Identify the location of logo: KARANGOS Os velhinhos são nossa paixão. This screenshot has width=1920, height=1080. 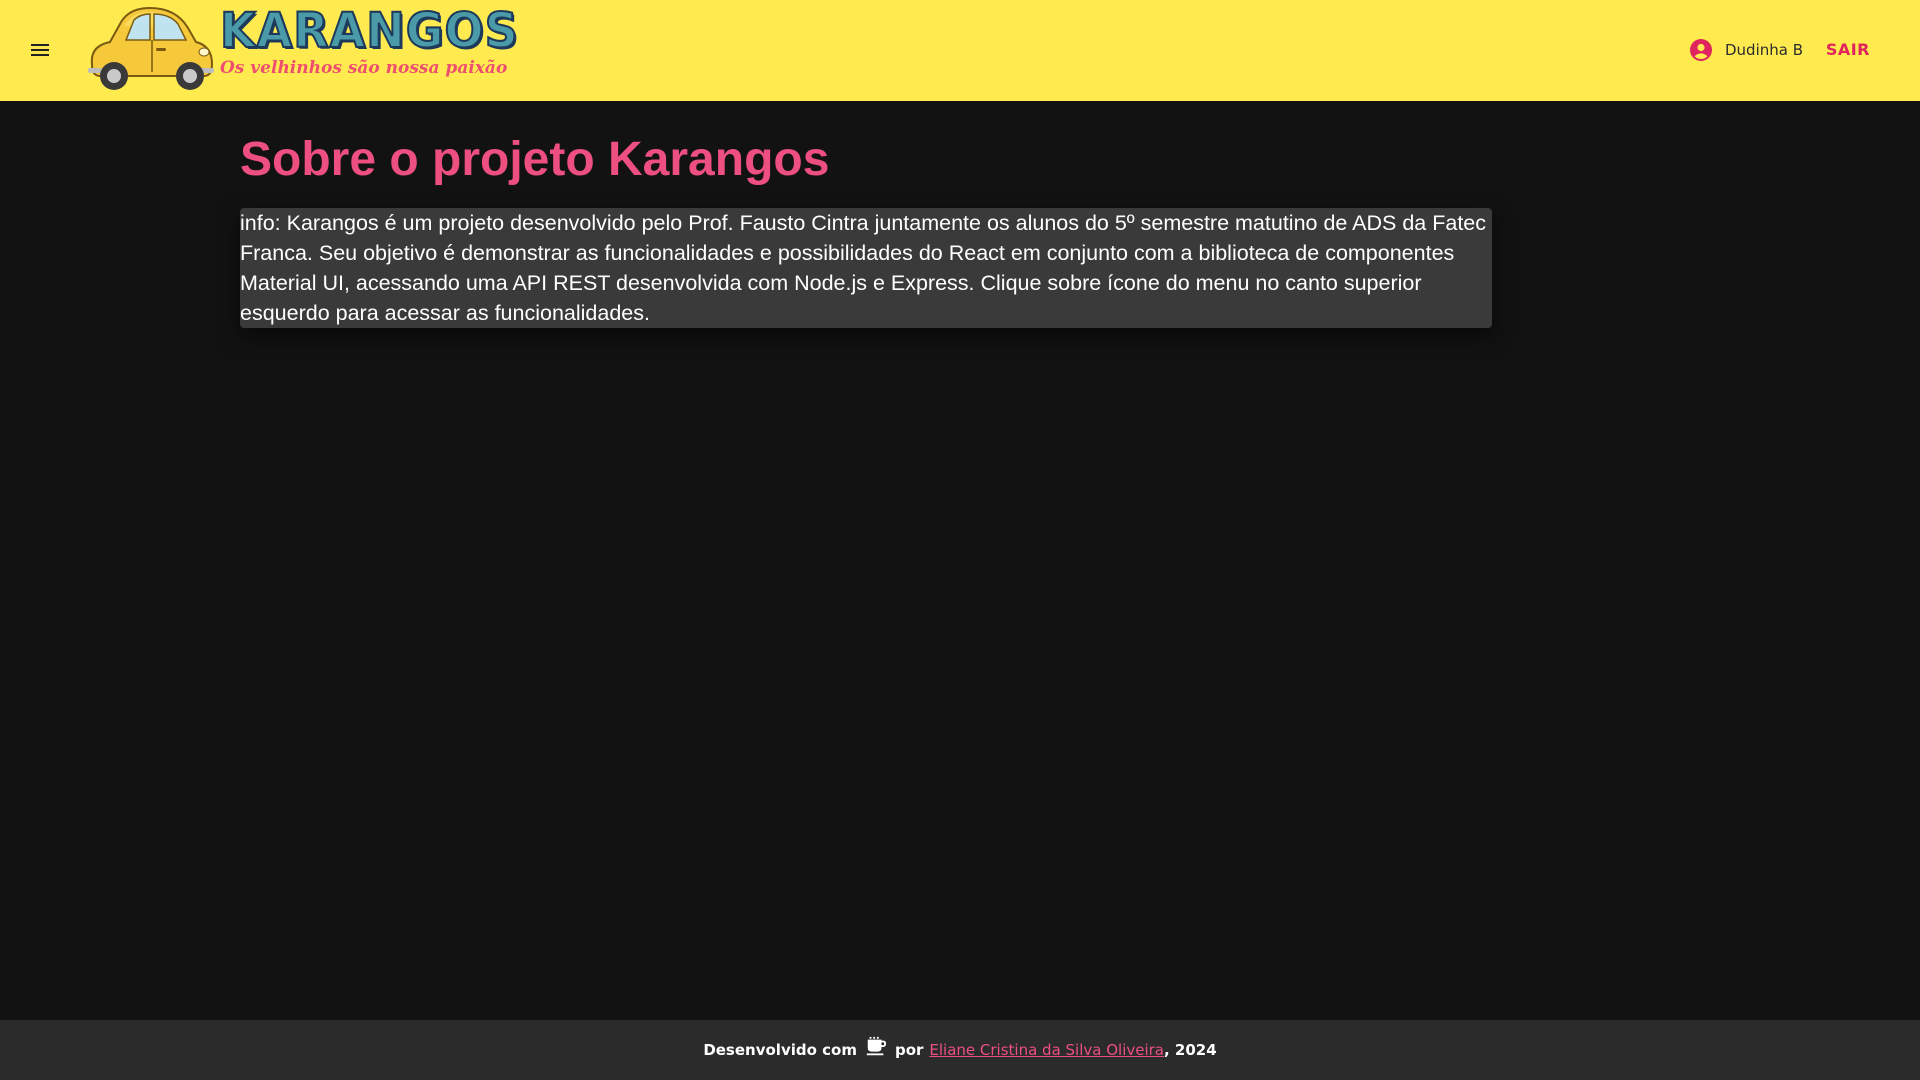
(301, 50).